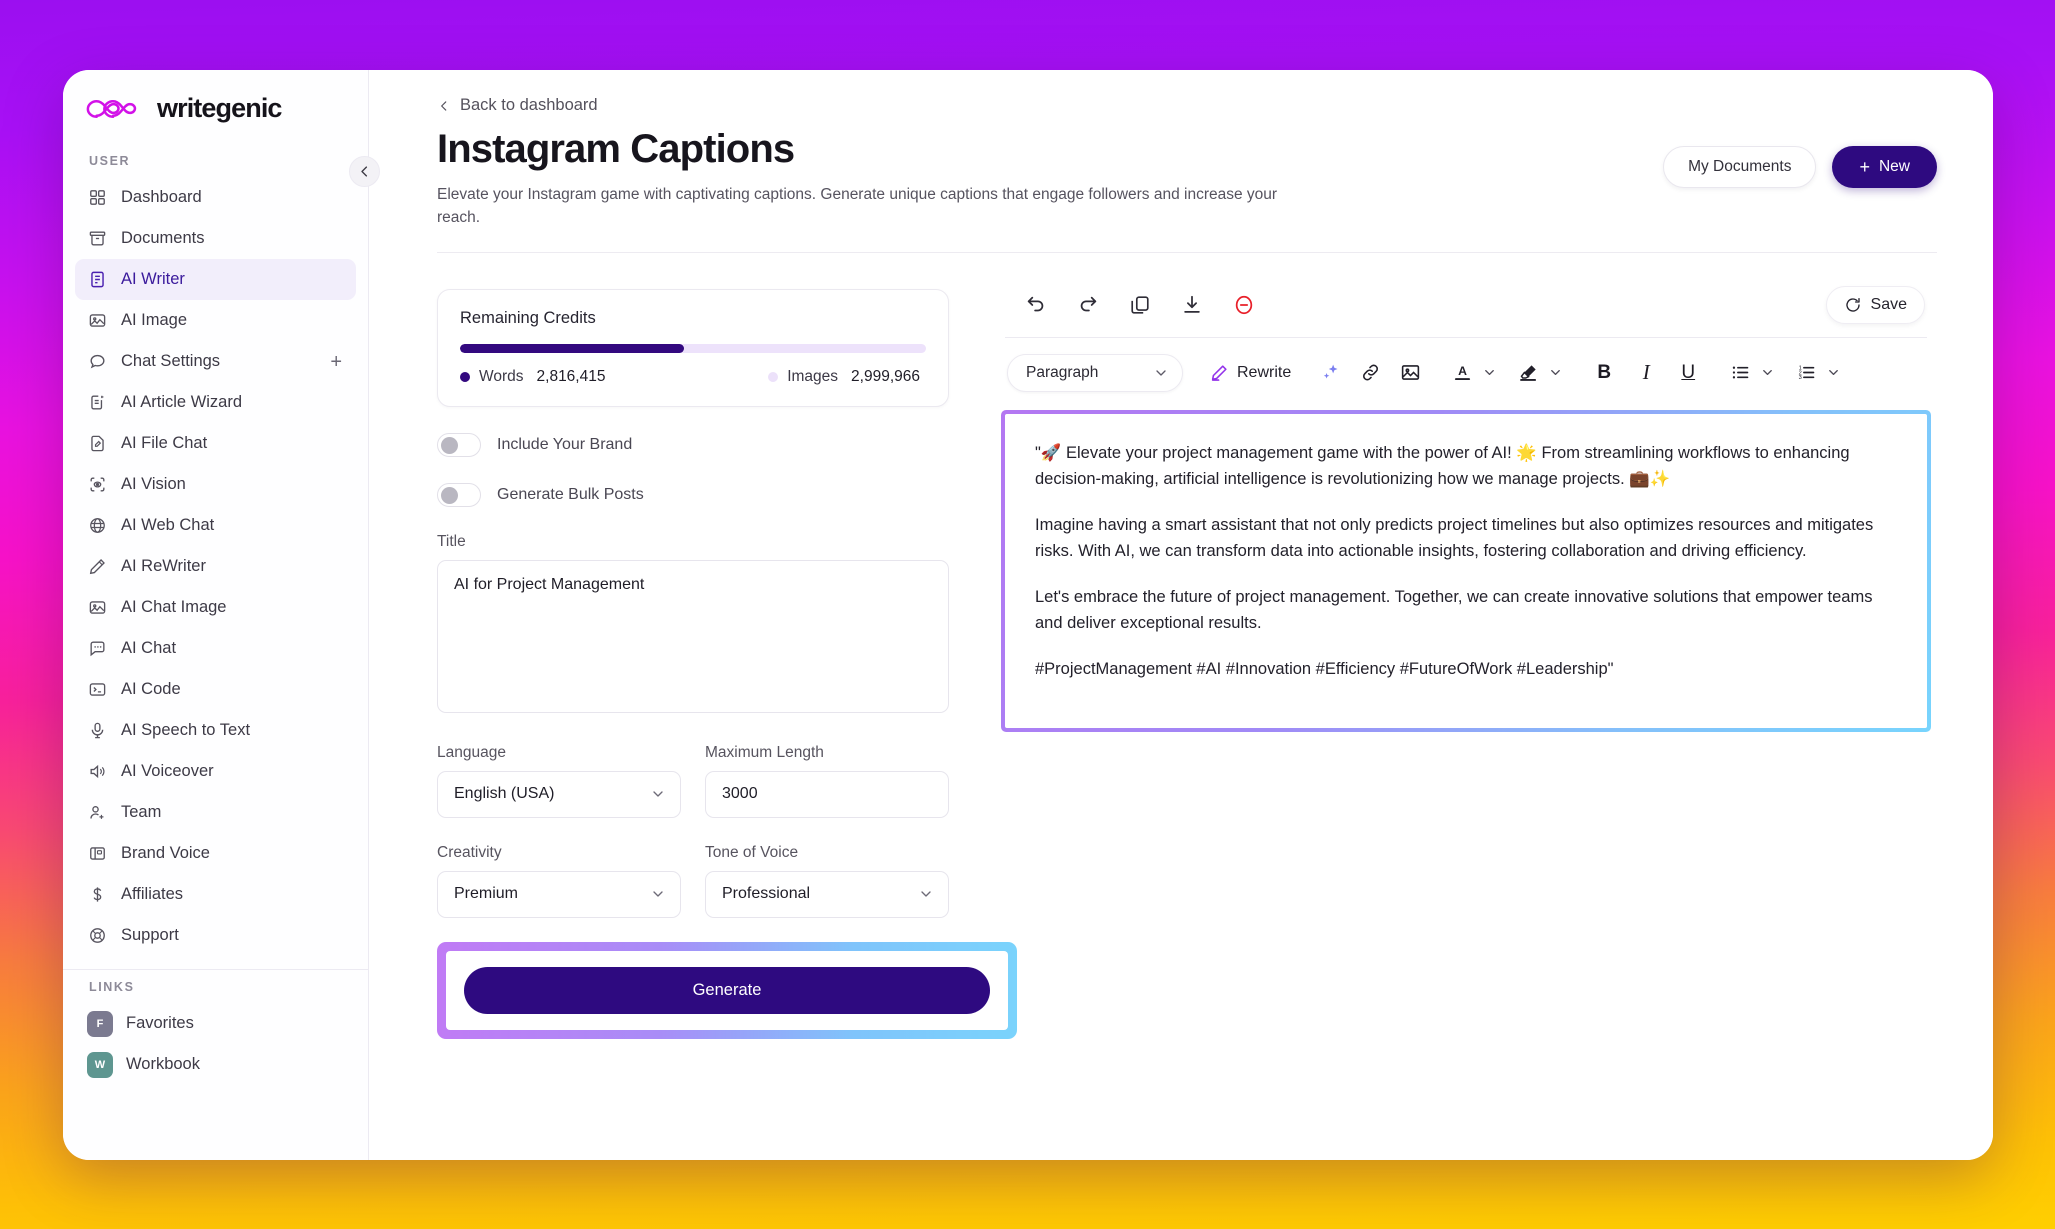  What do you see at coordinates (97, 648) in the screenshot?
I see `chat-dots-icon` at bounding box center [97, 648].